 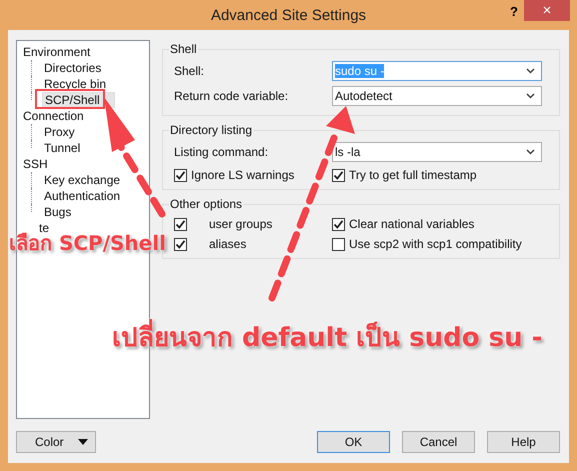 I want to click on dialog-button: Cancel, so click(x=438, y=442).